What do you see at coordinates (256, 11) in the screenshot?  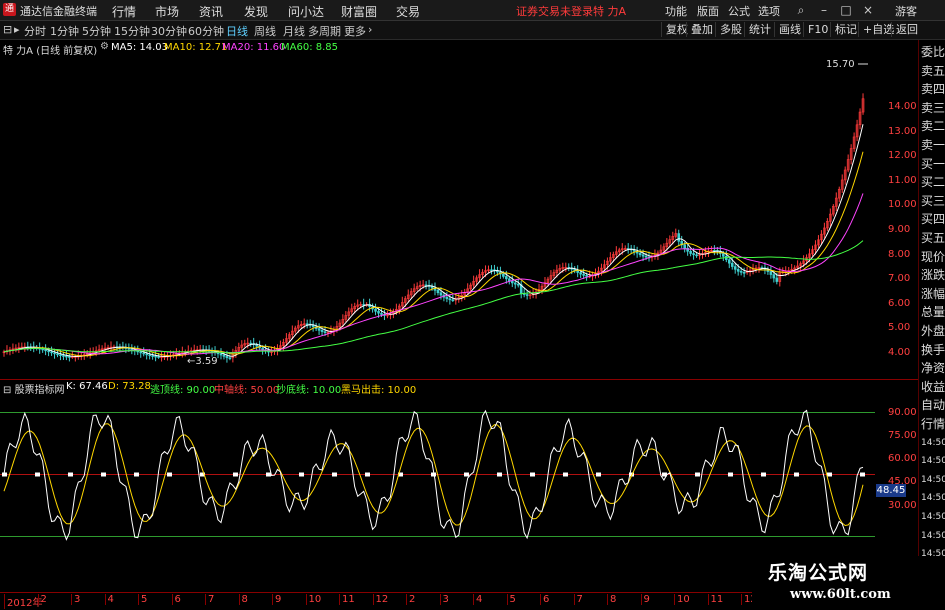 I see `menu-discover: 发现` at bounding box center [256, 11].